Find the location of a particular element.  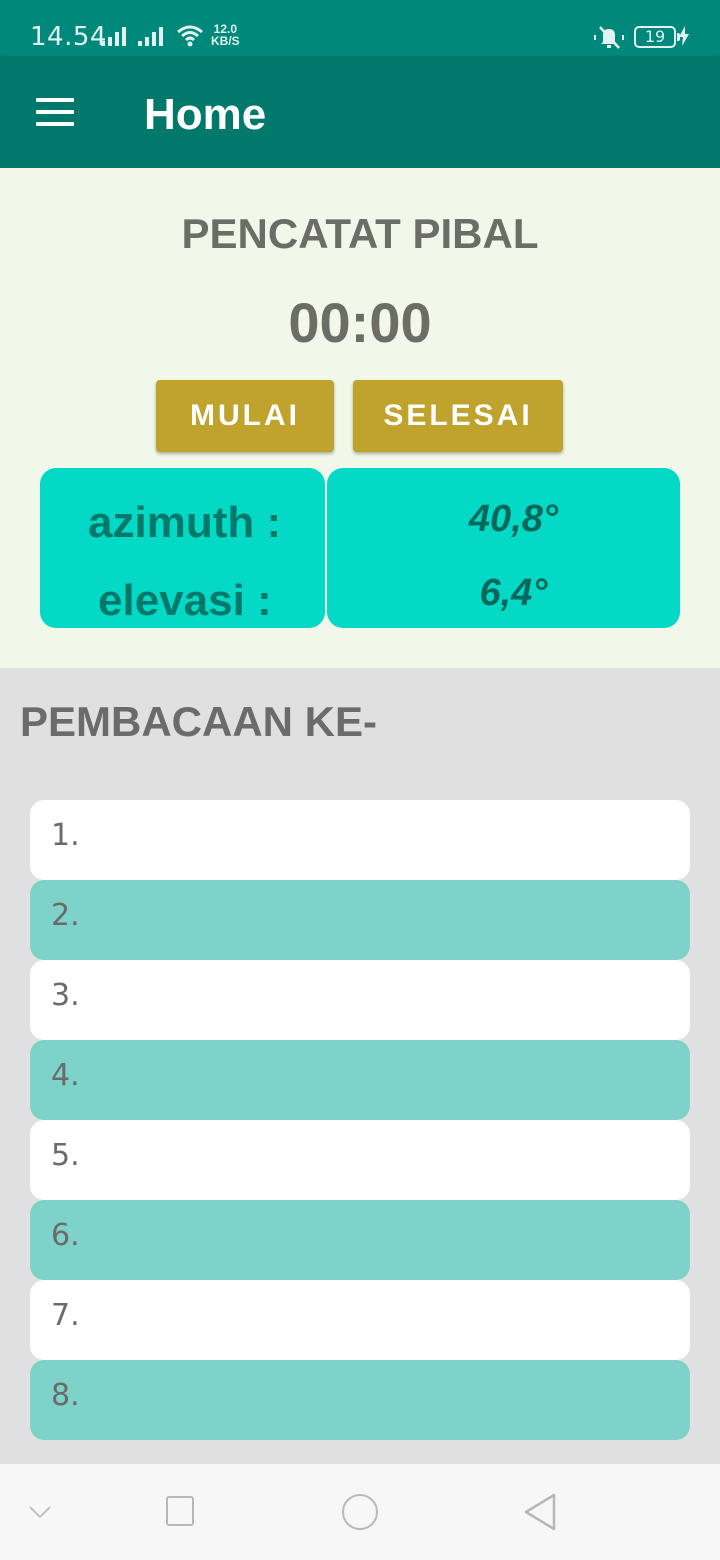

home-icon is located at coordinates (360, 1512).